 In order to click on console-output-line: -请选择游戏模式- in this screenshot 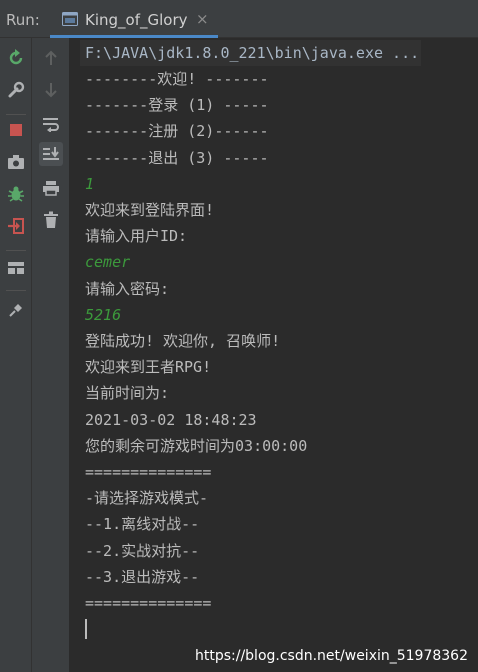, I will do `click(147, 498)`.